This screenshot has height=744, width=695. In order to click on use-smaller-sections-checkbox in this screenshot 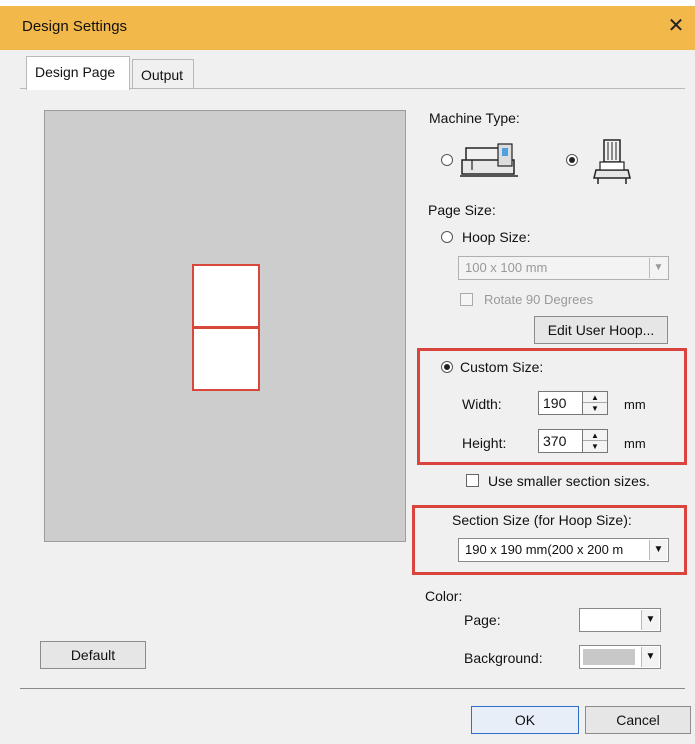, I will do `click(472, 480)`.